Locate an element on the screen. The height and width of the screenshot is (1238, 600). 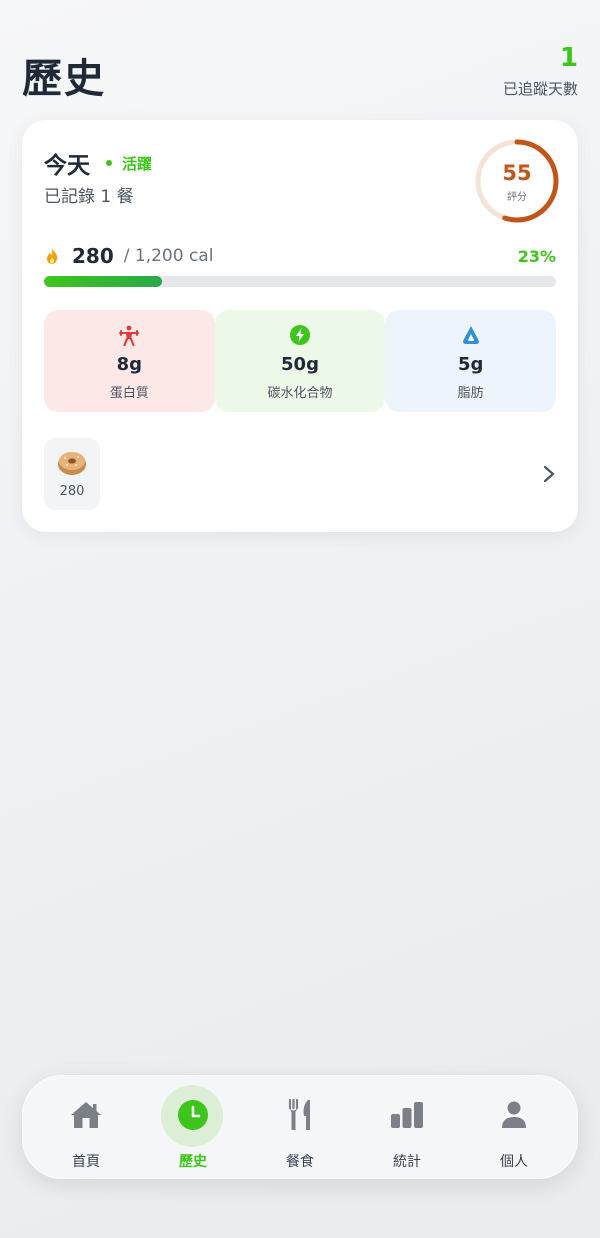
macro-label: 碳水化合物 is located at coordinates (300, 393).